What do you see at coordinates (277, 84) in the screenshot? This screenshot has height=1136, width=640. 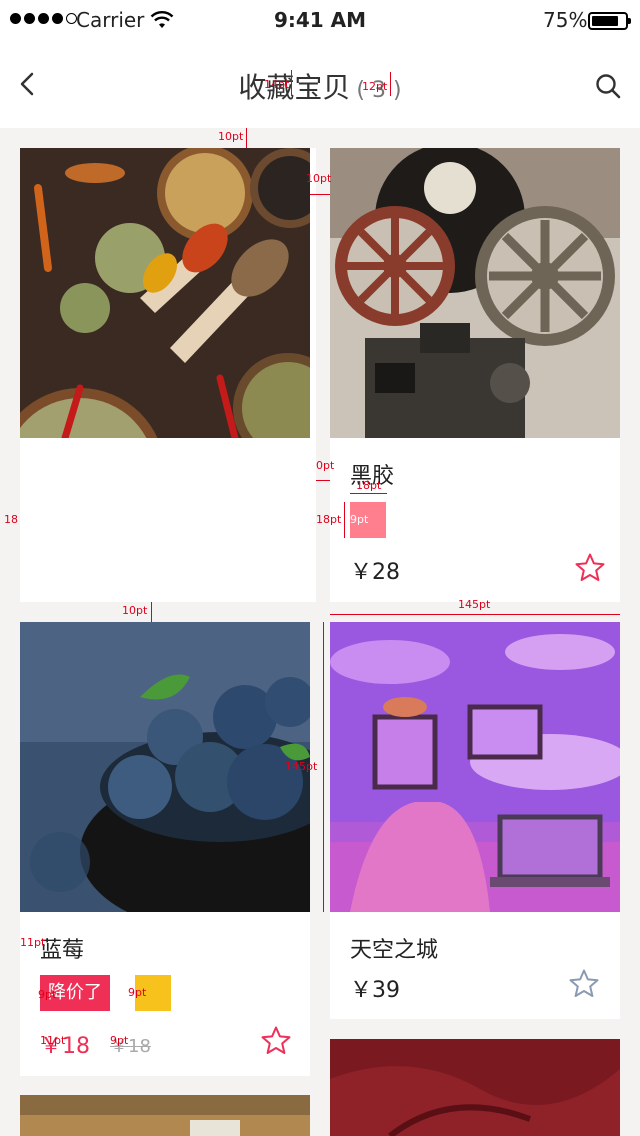 I see `annotation: 14pt` at bounding box center [277, 84].